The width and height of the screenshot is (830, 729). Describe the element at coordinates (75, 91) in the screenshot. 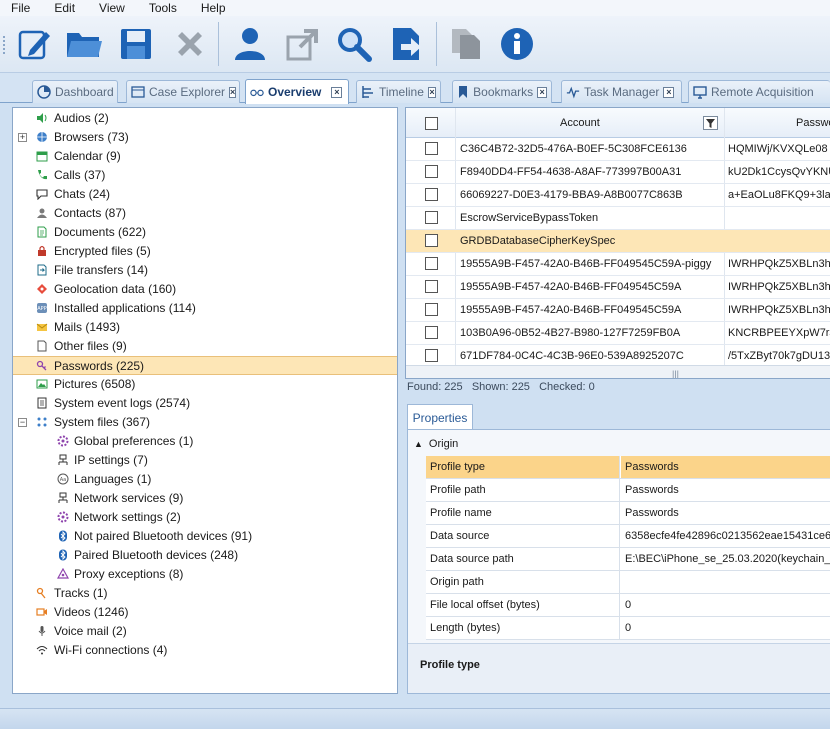

I see `tab-dashboard: Dashboard` at that location.